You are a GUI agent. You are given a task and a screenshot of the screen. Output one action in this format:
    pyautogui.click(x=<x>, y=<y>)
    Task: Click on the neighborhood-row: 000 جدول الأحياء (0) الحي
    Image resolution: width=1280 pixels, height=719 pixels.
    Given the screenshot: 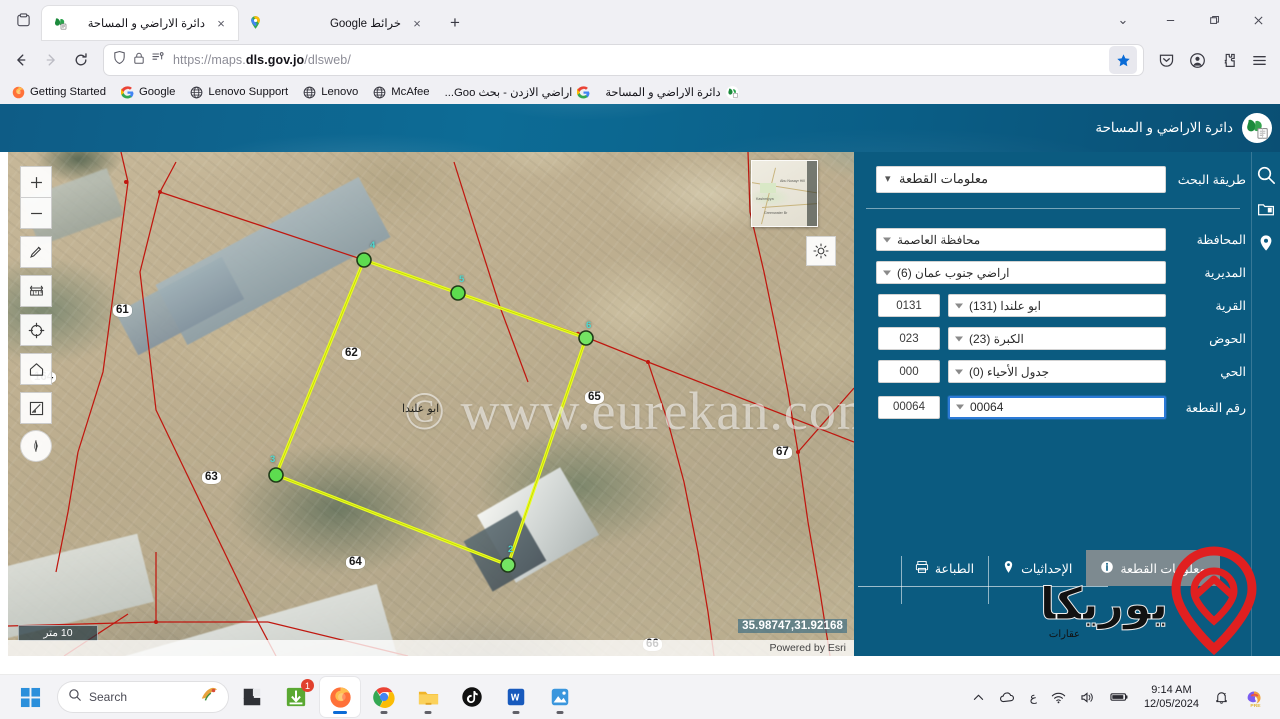 What is the action you would take?
    pyautogui.click(x=1053, y=371)
    